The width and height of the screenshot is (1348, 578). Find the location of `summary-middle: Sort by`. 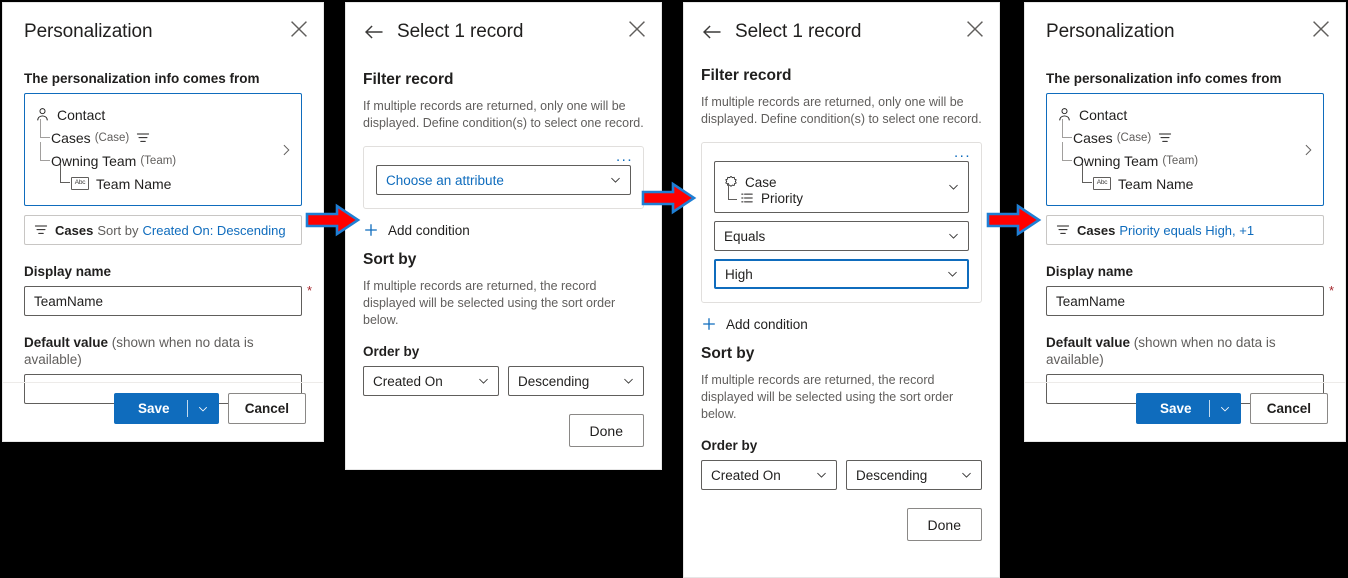

summary-middle: Sort by is located at coordinates (118, 230).